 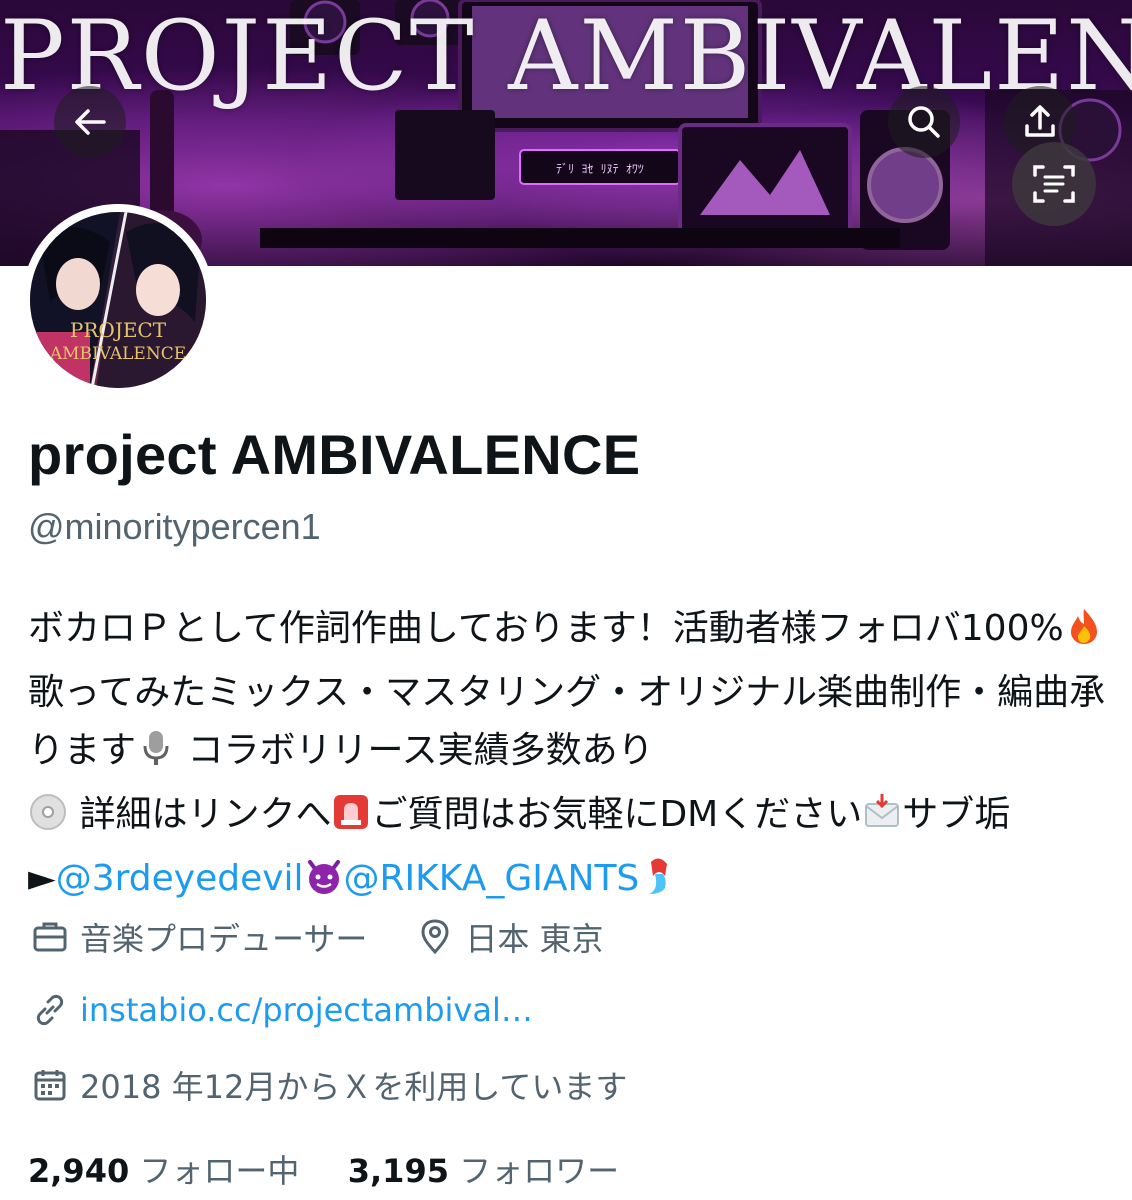 What do you see at coordinates (435, 937) in the screenshot?
I see `location-pin-icon` at bounding box center [435, 937].